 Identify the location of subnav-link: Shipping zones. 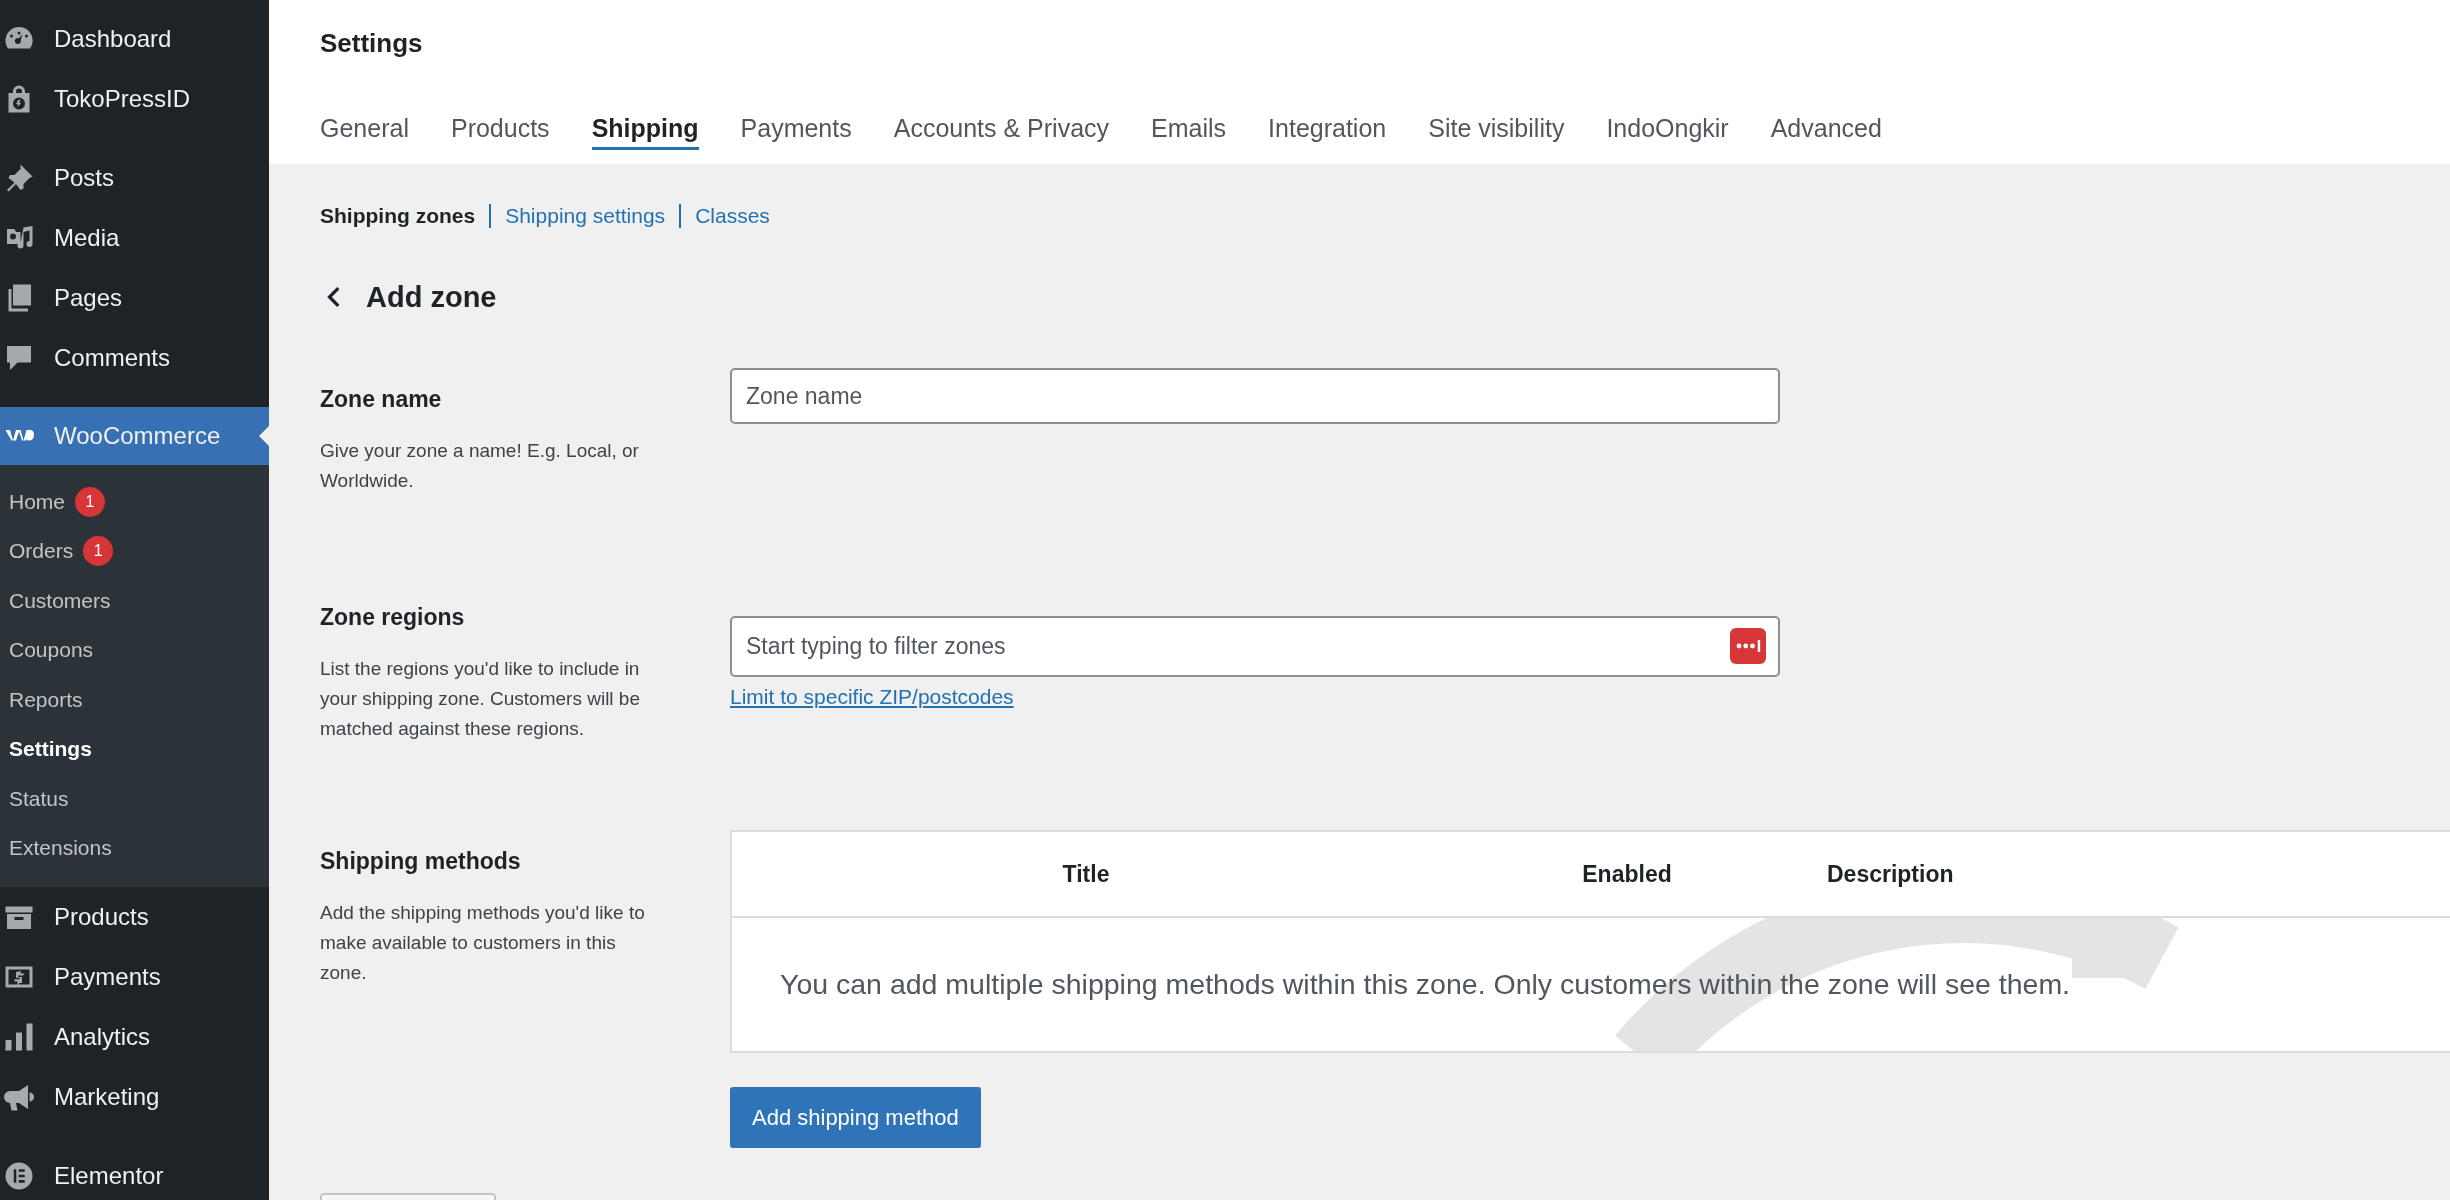
(405, 216).